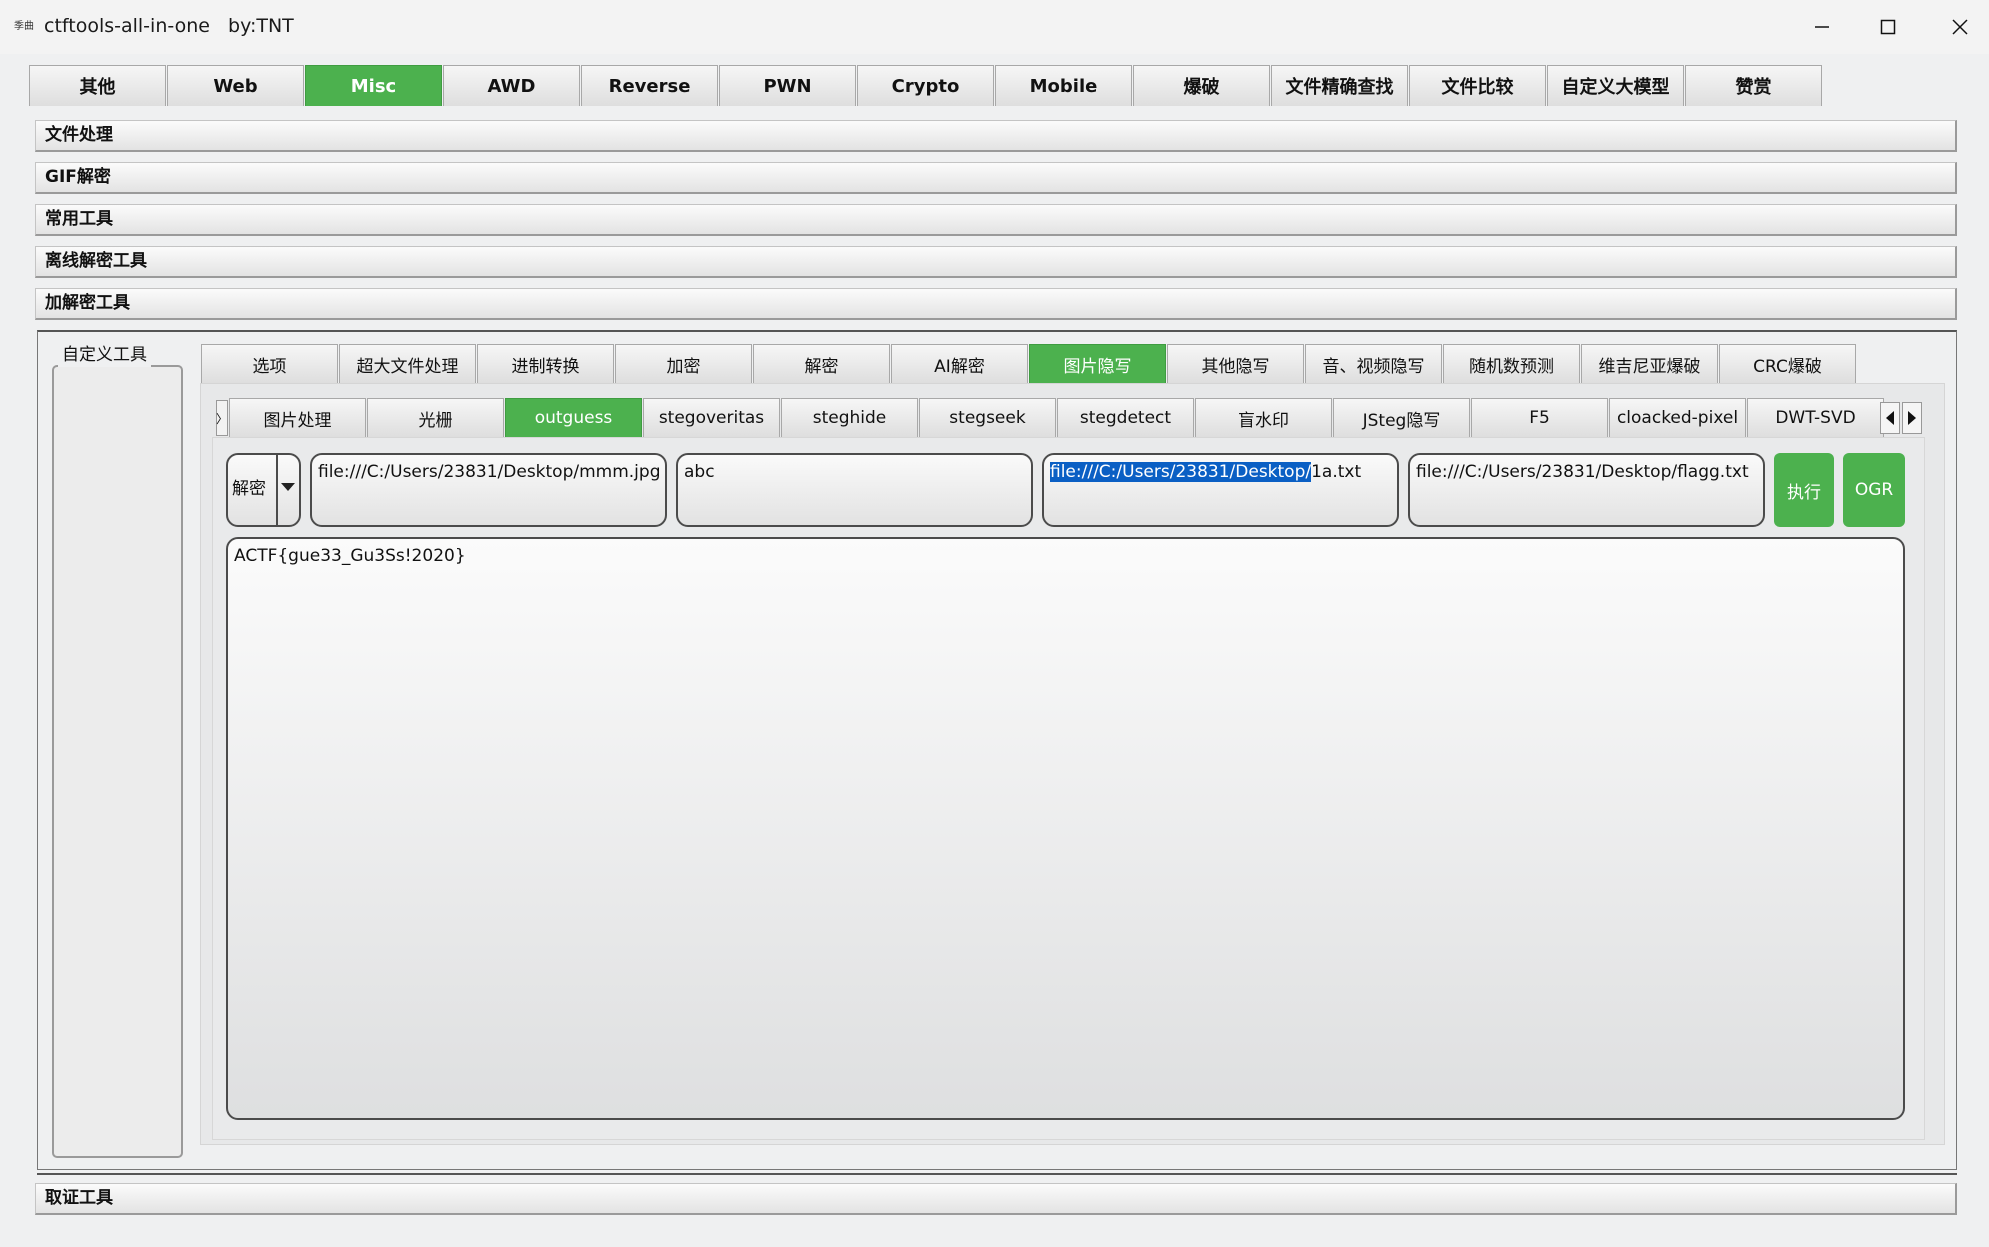 The width and height of the screenshot is (1989, 1247). I want to click on section-2: 常用工具, so click(996, 220).